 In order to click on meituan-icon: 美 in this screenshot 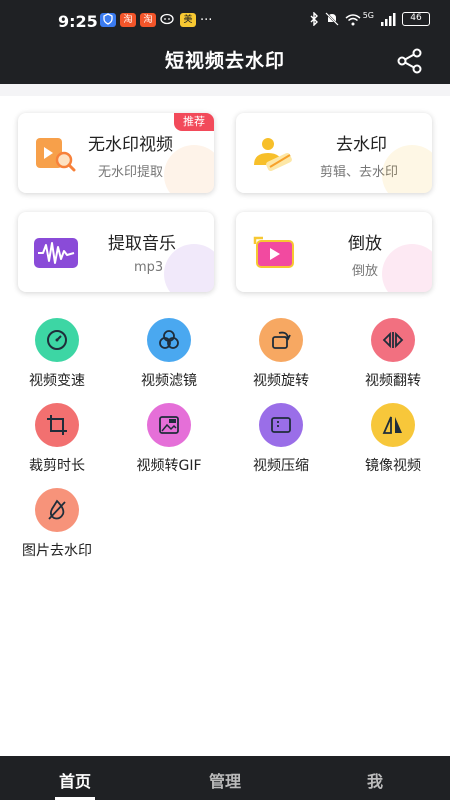, I will do `click(188, 20)`.